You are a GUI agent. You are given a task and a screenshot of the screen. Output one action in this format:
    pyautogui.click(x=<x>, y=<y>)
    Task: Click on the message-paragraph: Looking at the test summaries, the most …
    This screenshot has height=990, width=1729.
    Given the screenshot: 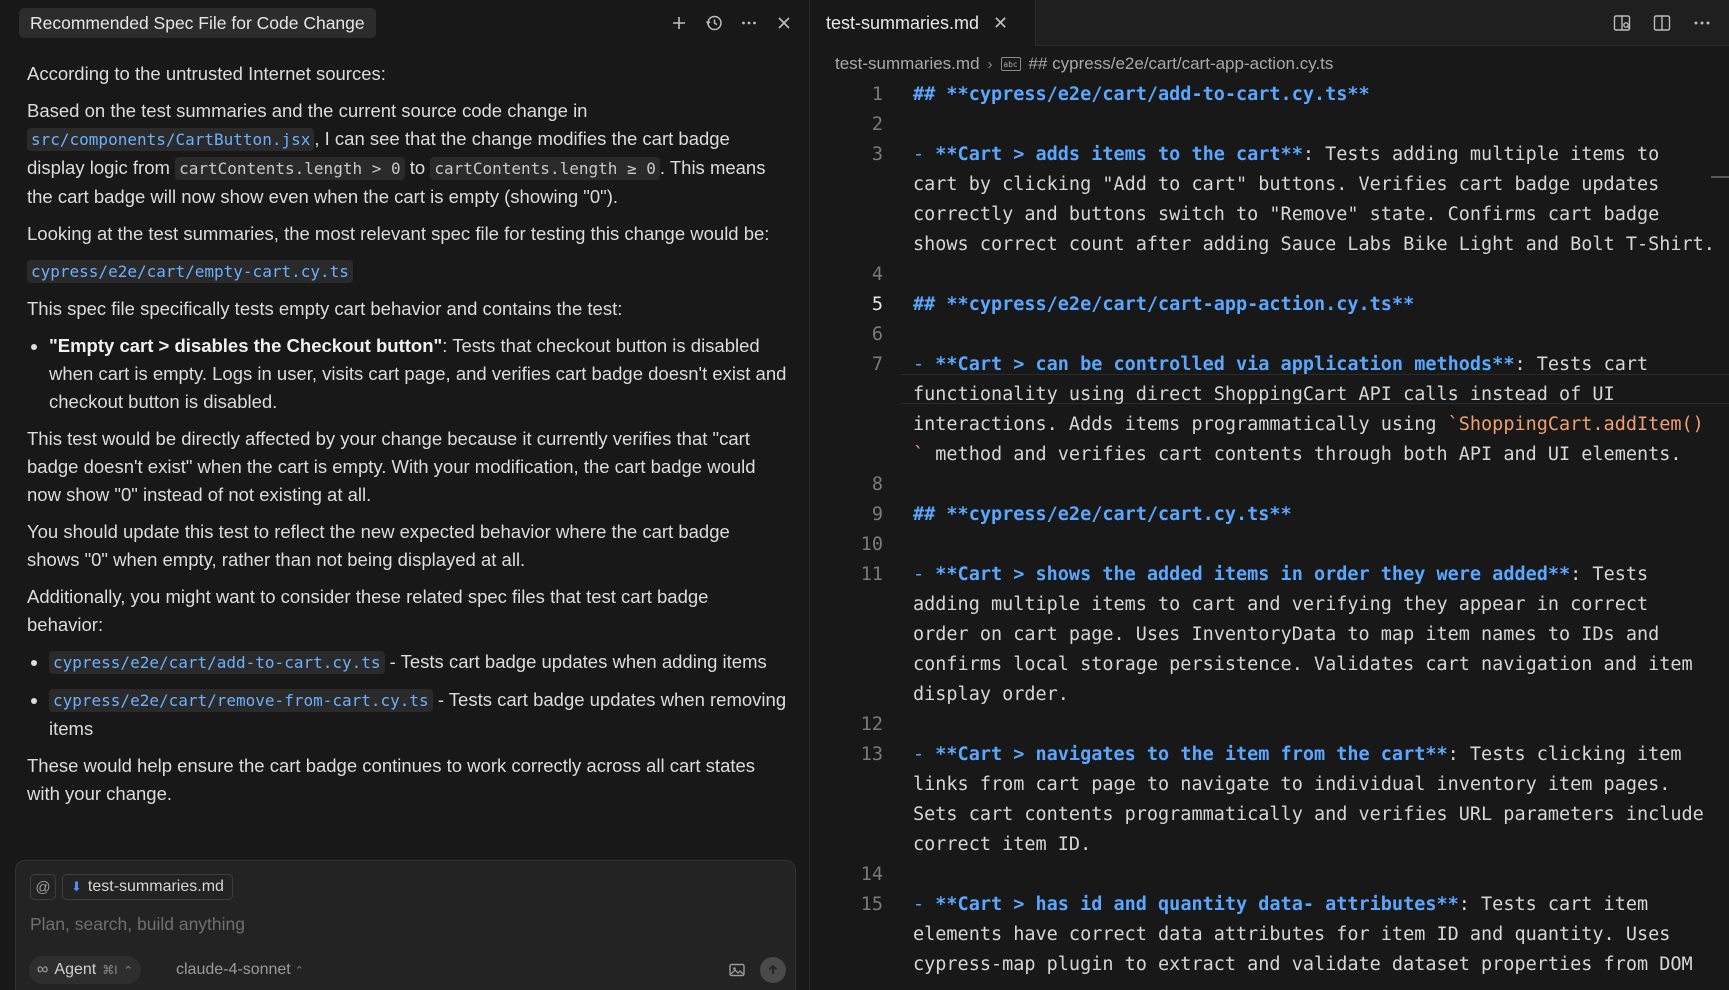 What is the action you would take?
    pyautogui.click(x=398, y=233)
    